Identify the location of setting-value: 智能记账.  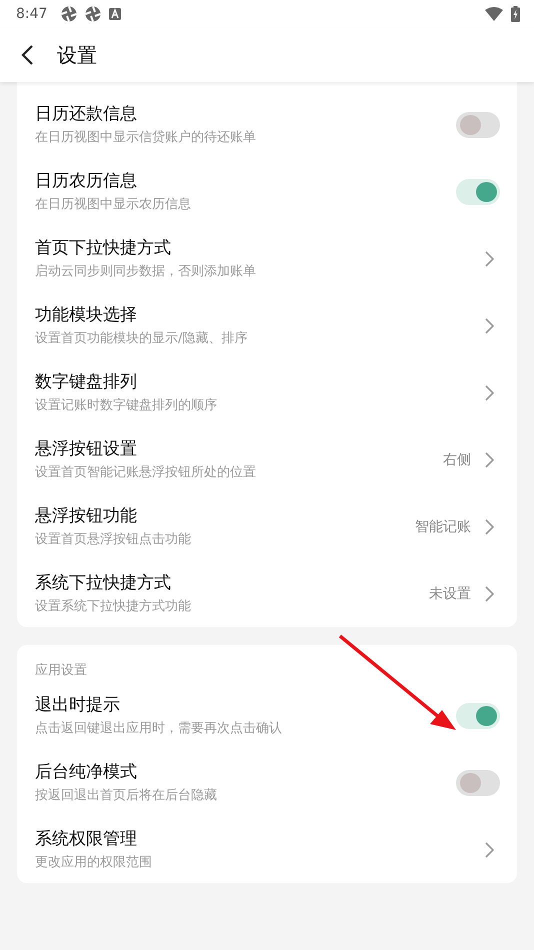
(443, 527).